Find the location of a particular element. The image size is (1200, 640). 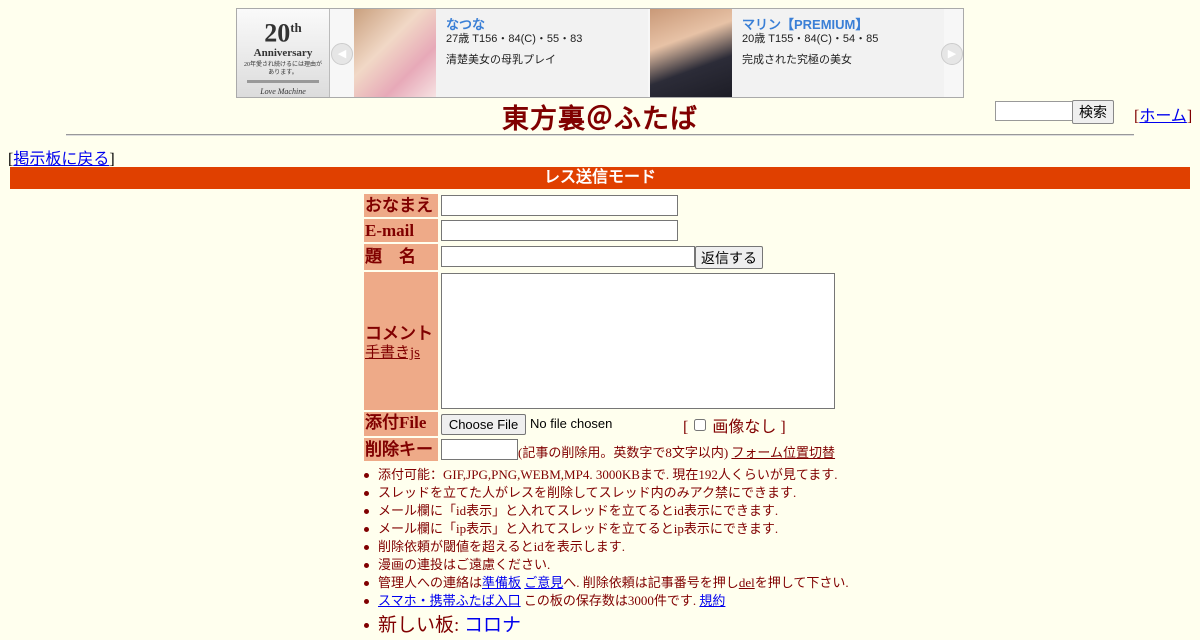

ad-card-desc: 完成された究極の美女 is located at coordinates (797, 60).